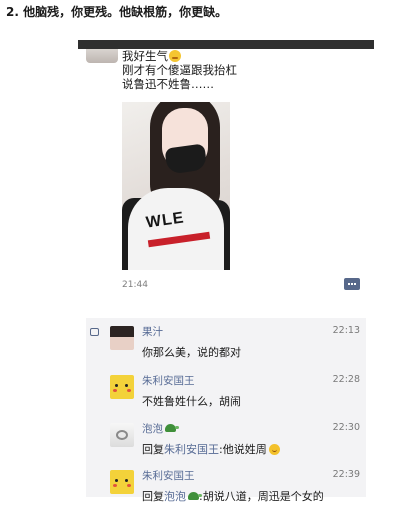  I want to click on comment-item: 朱利安国王 22:39 回复泡泡:胡说八道，周迅是个女的, so click(238, 492).